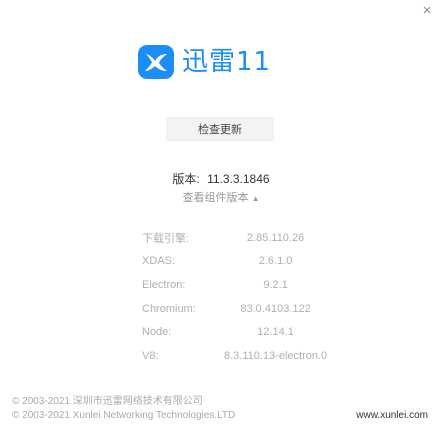 The image size is (442, 436). I want to click on component-row: V8: 8.3.110.13-electron.0, so click(234, 356).